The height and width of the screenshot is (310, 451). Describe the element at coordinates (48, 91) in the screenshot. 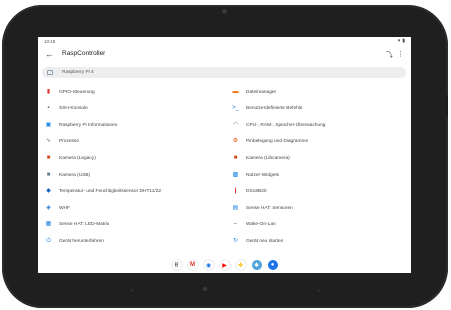

I see `gpio-icon: ▮` at that location.